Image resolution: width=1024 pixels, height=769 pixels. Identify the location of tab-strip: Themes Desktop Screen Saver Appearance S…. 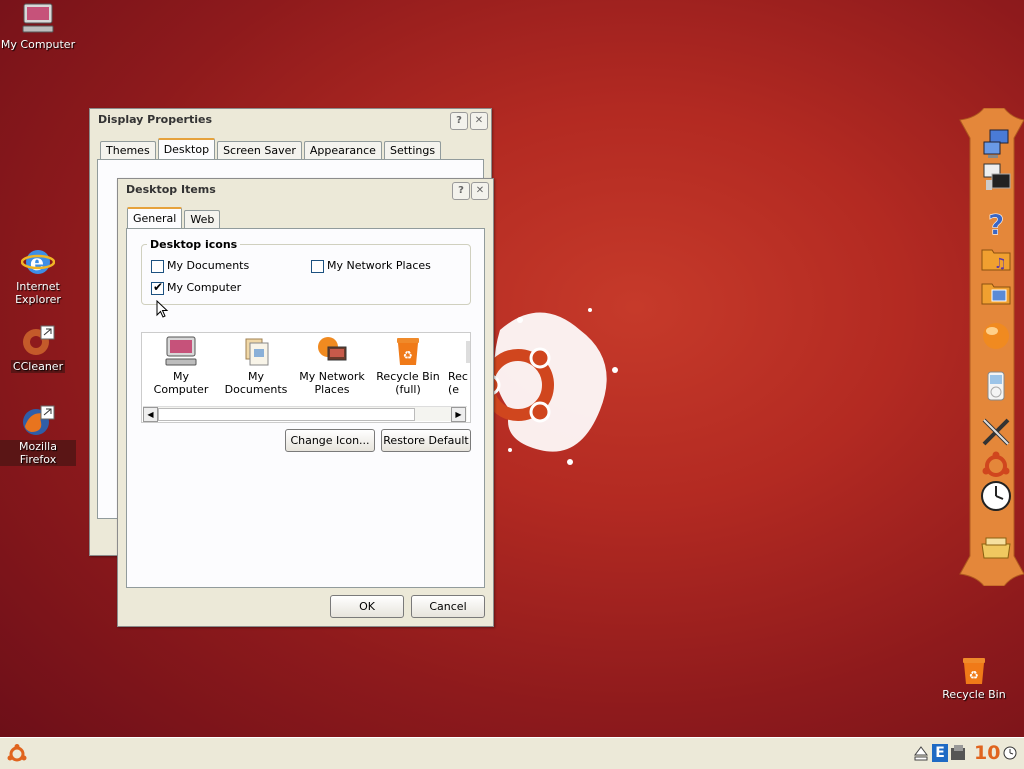
(271, 149).